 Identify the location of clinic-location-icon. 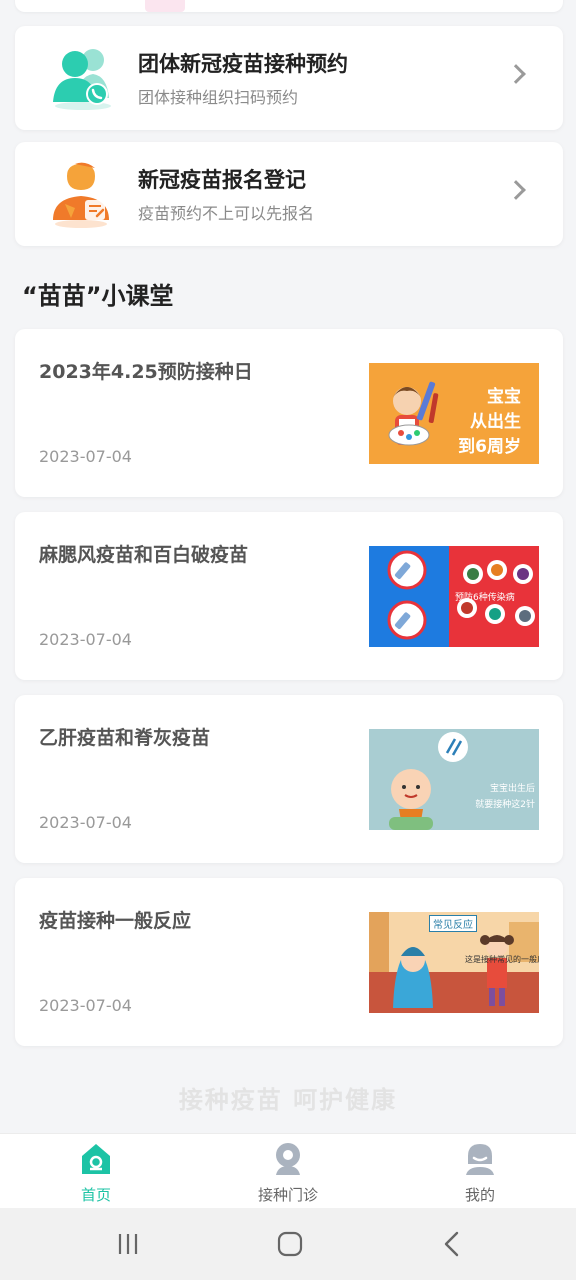
(288, 1159).